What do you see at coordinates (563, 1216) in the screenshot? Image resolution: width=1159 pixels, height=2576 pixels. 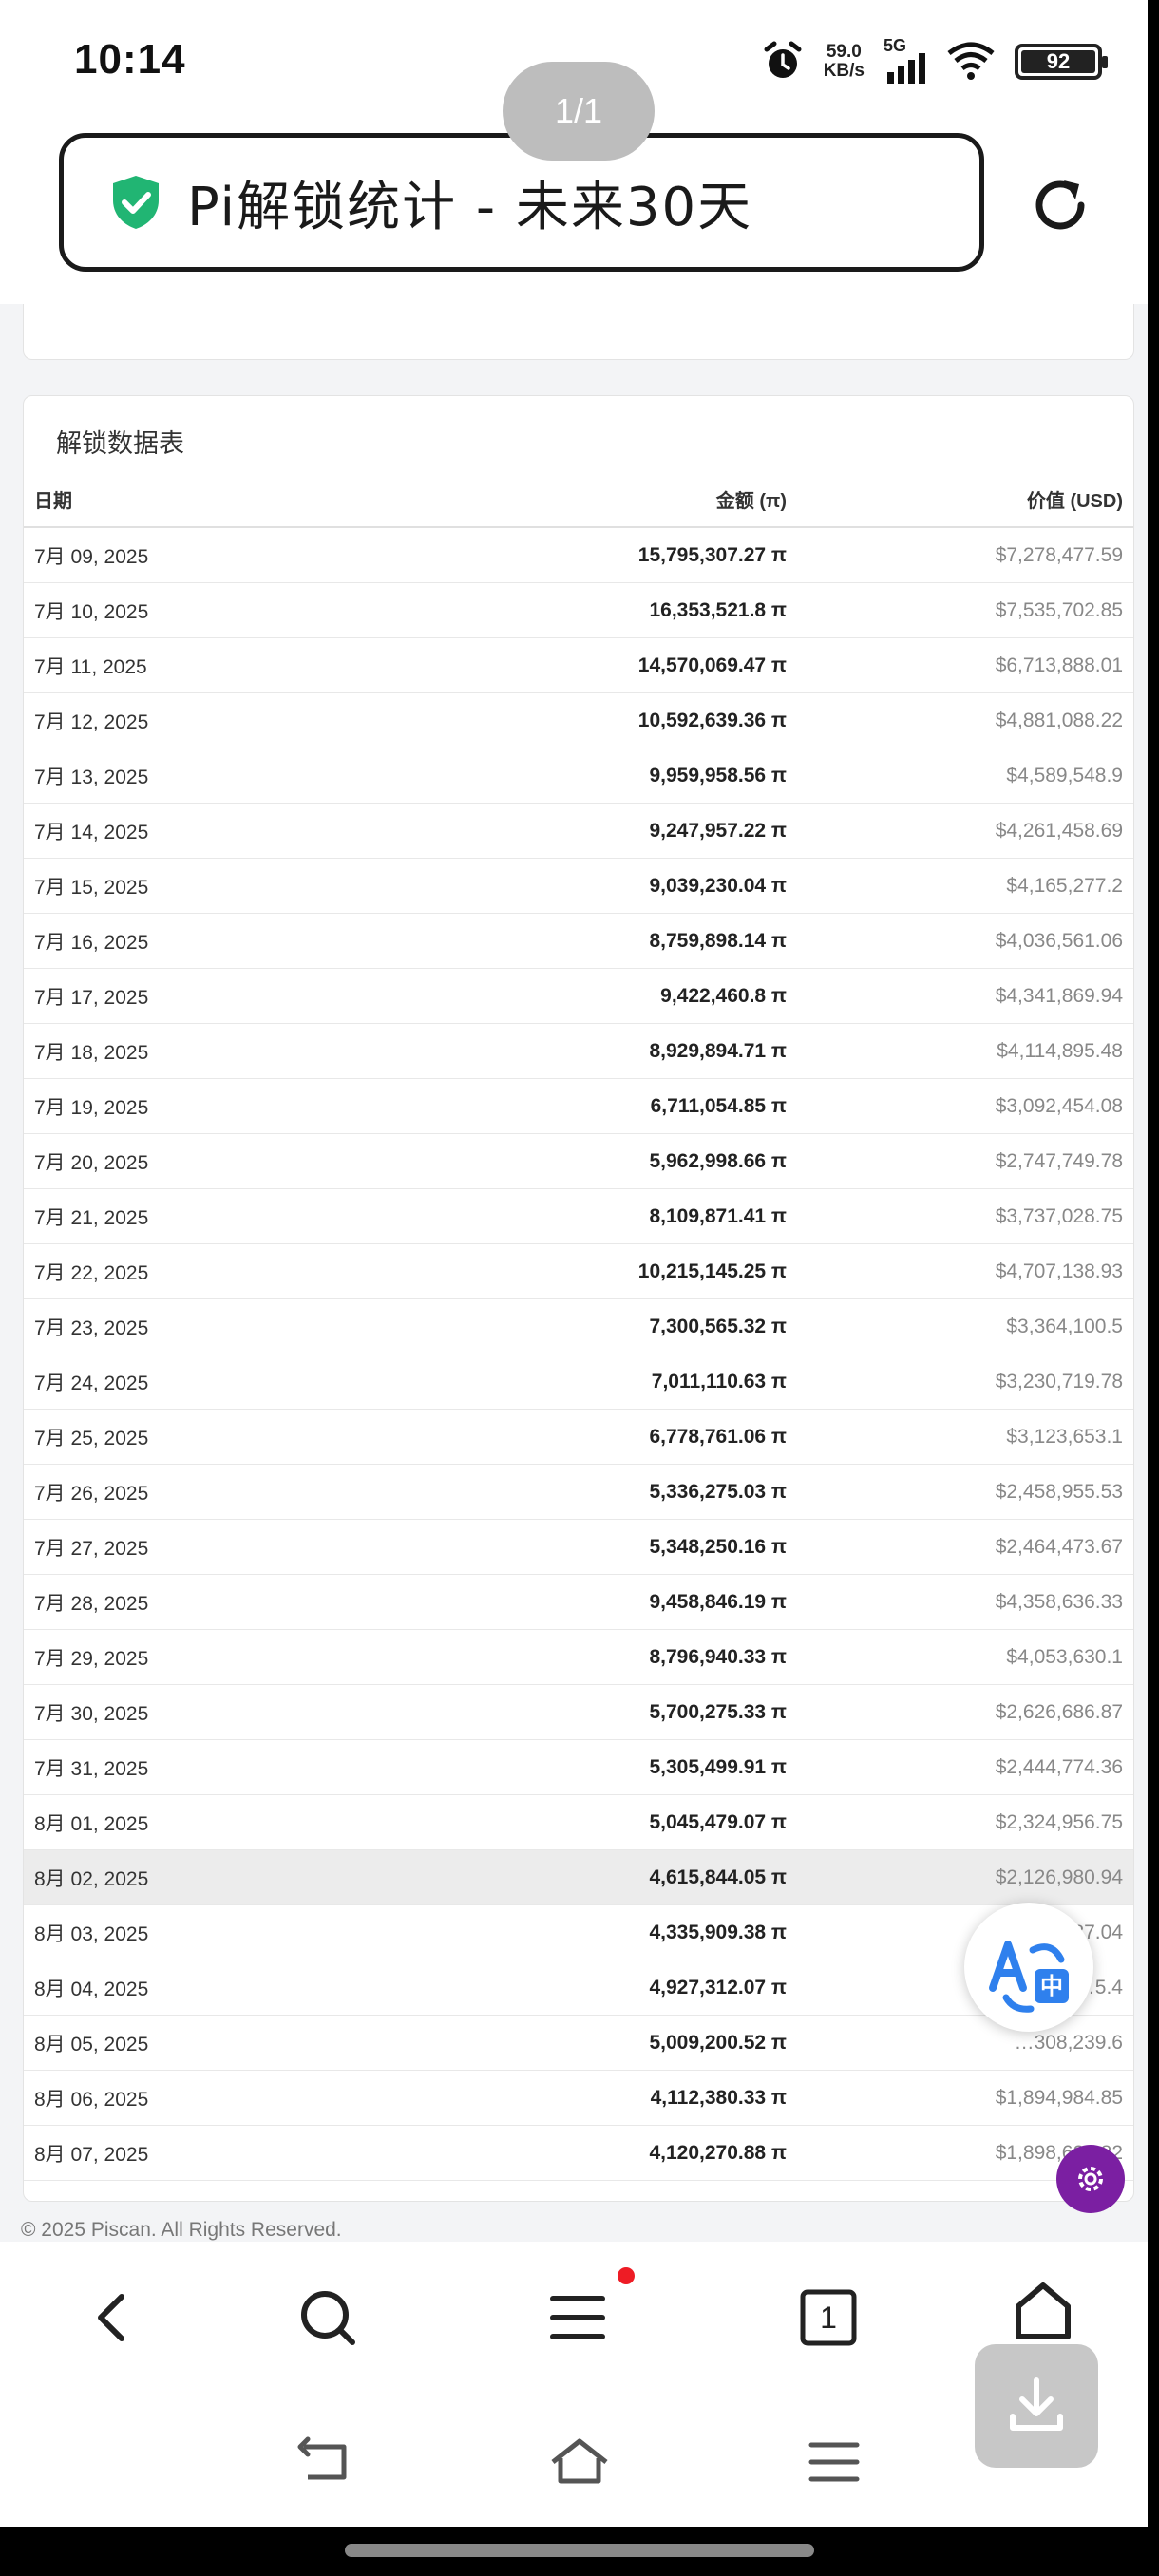 I see `row-amount: 8,109,871.41 π` at bounding box center [563, 1216].